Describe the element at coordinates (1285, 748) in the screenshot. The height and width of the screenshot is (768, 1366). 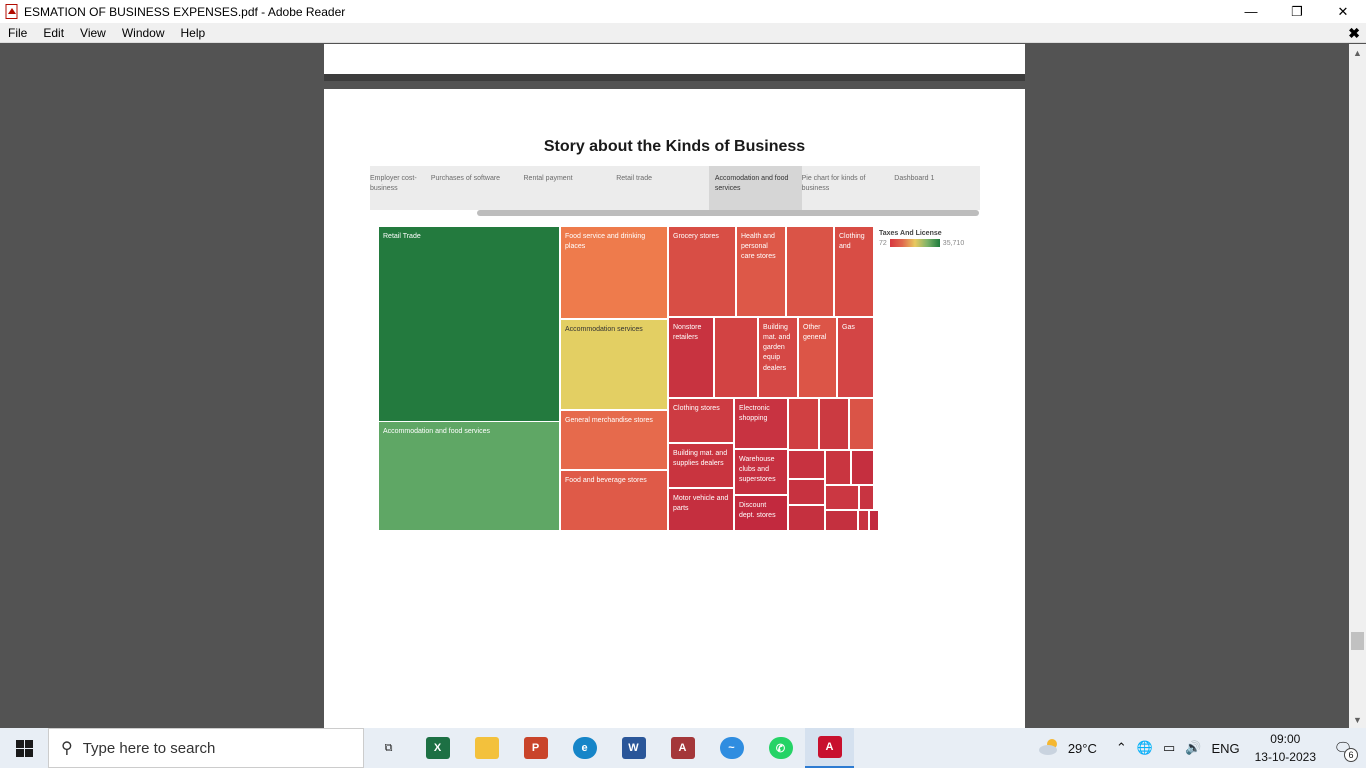
I see `clock: 09:00 13-10-2023` at that location.